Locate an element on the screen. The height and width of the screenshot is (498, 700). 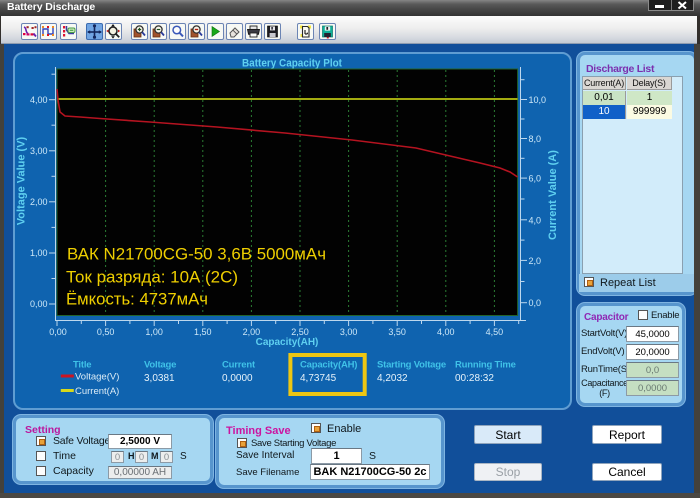
svg-text: Current is located at coordinates (239, 365).